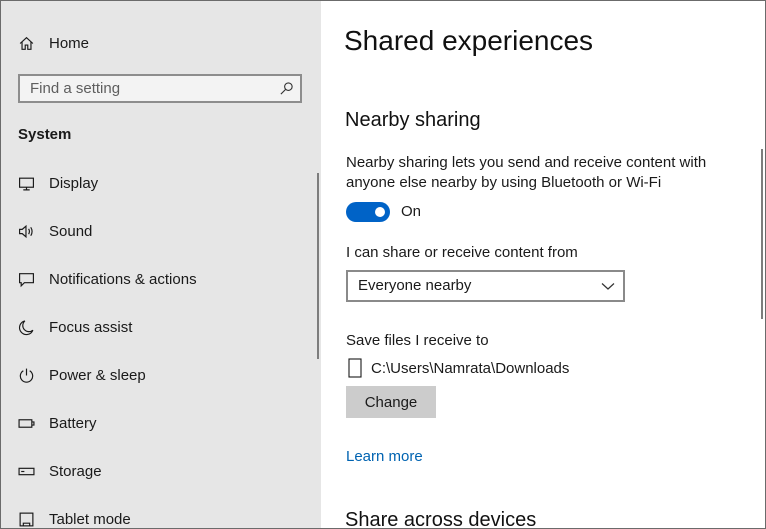 This screenshot has height=529, width=766. What do you see at coordinates (161, 183) in the screenshot?
I see `sidebar-item-display: Display` at bounding box center [161, 183].